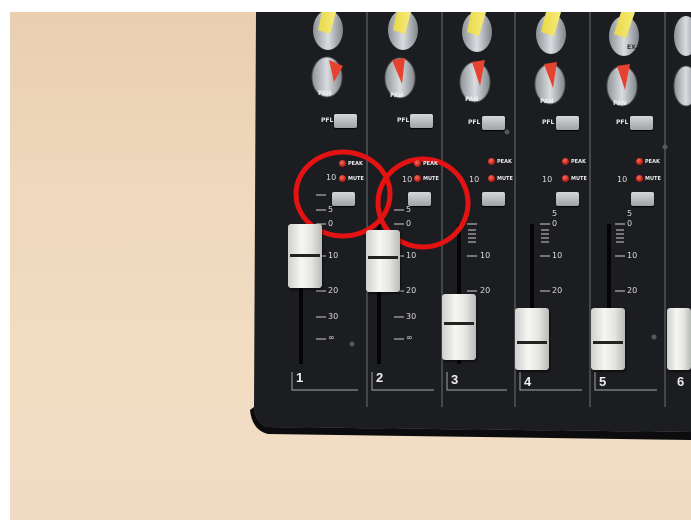  I want to click on scale-20-ch5: 20, so click(632, 290).